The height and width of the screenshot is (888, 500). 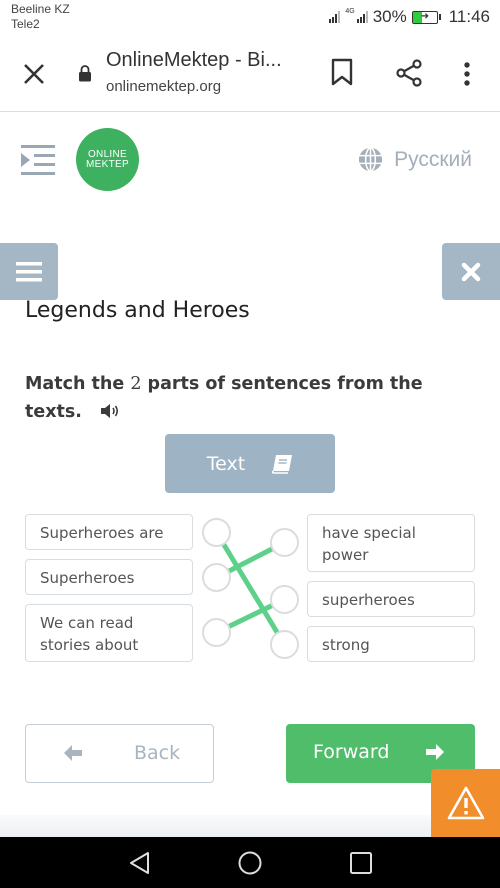 I want to click on right-item-label: strong, so click(x=346, y=645).